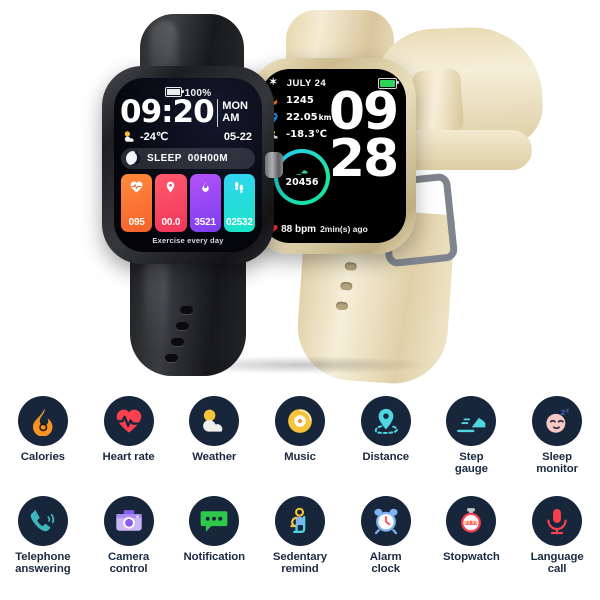 Image resolution: width=600 pixels, height=600 pixels. Describe the element at coordinates (137, 203) in the screenshot. I see `heart-rate-tile: 095` at that location.